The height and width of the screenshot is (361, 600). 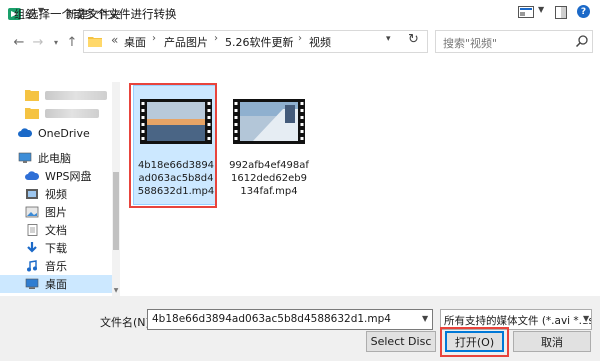 I want to click on music-icon, so click(x=32, y=266).